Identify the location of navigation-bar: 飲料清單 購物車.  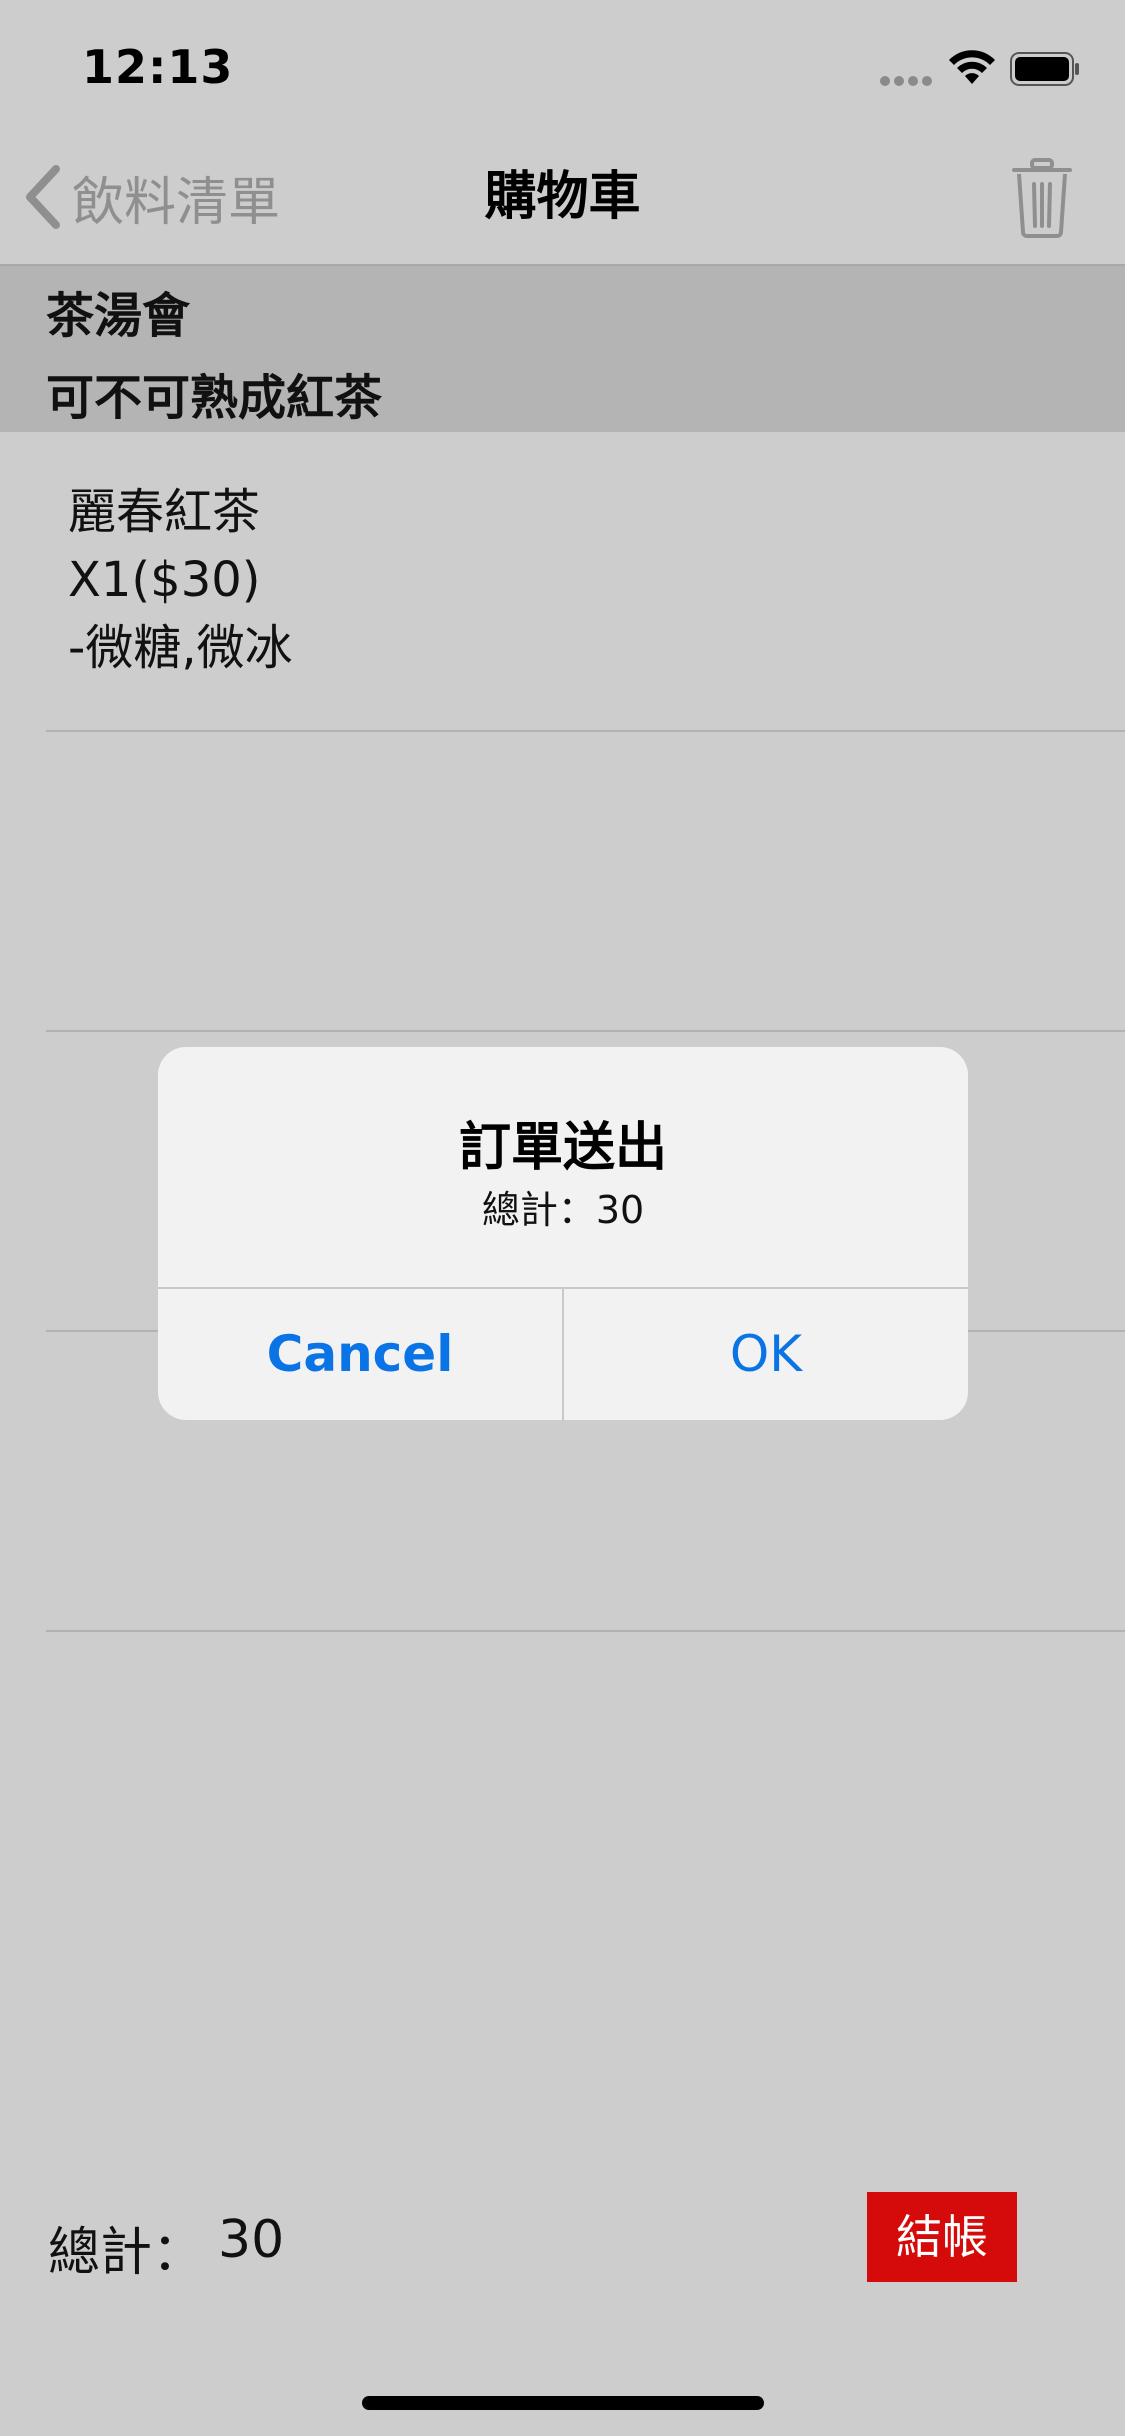
(562, 199).